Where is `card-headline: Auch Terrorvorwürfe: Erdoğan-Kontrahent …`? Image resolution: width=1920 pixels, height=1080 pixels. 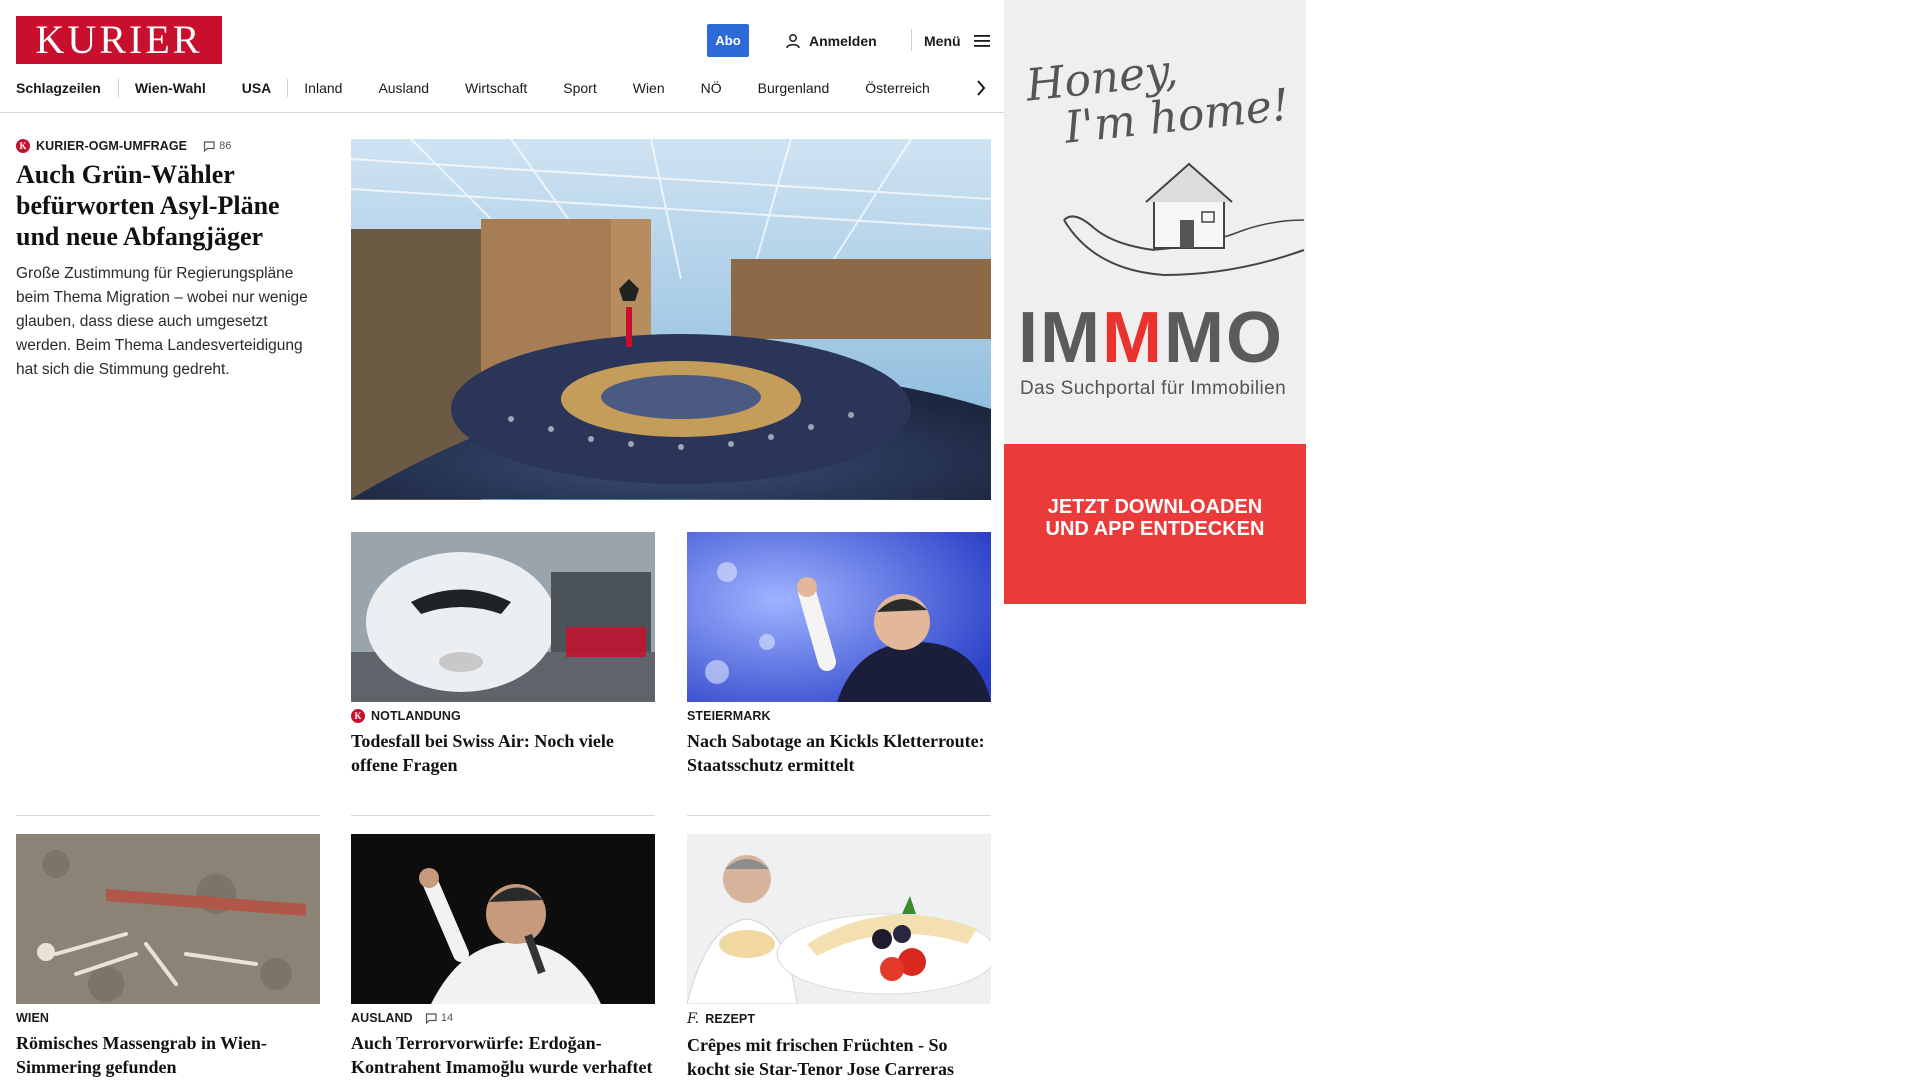
card-headline: Auch Terrorvorwürfe: Erdoğan-Kontrahent … is located at coordinates (502, 1055).